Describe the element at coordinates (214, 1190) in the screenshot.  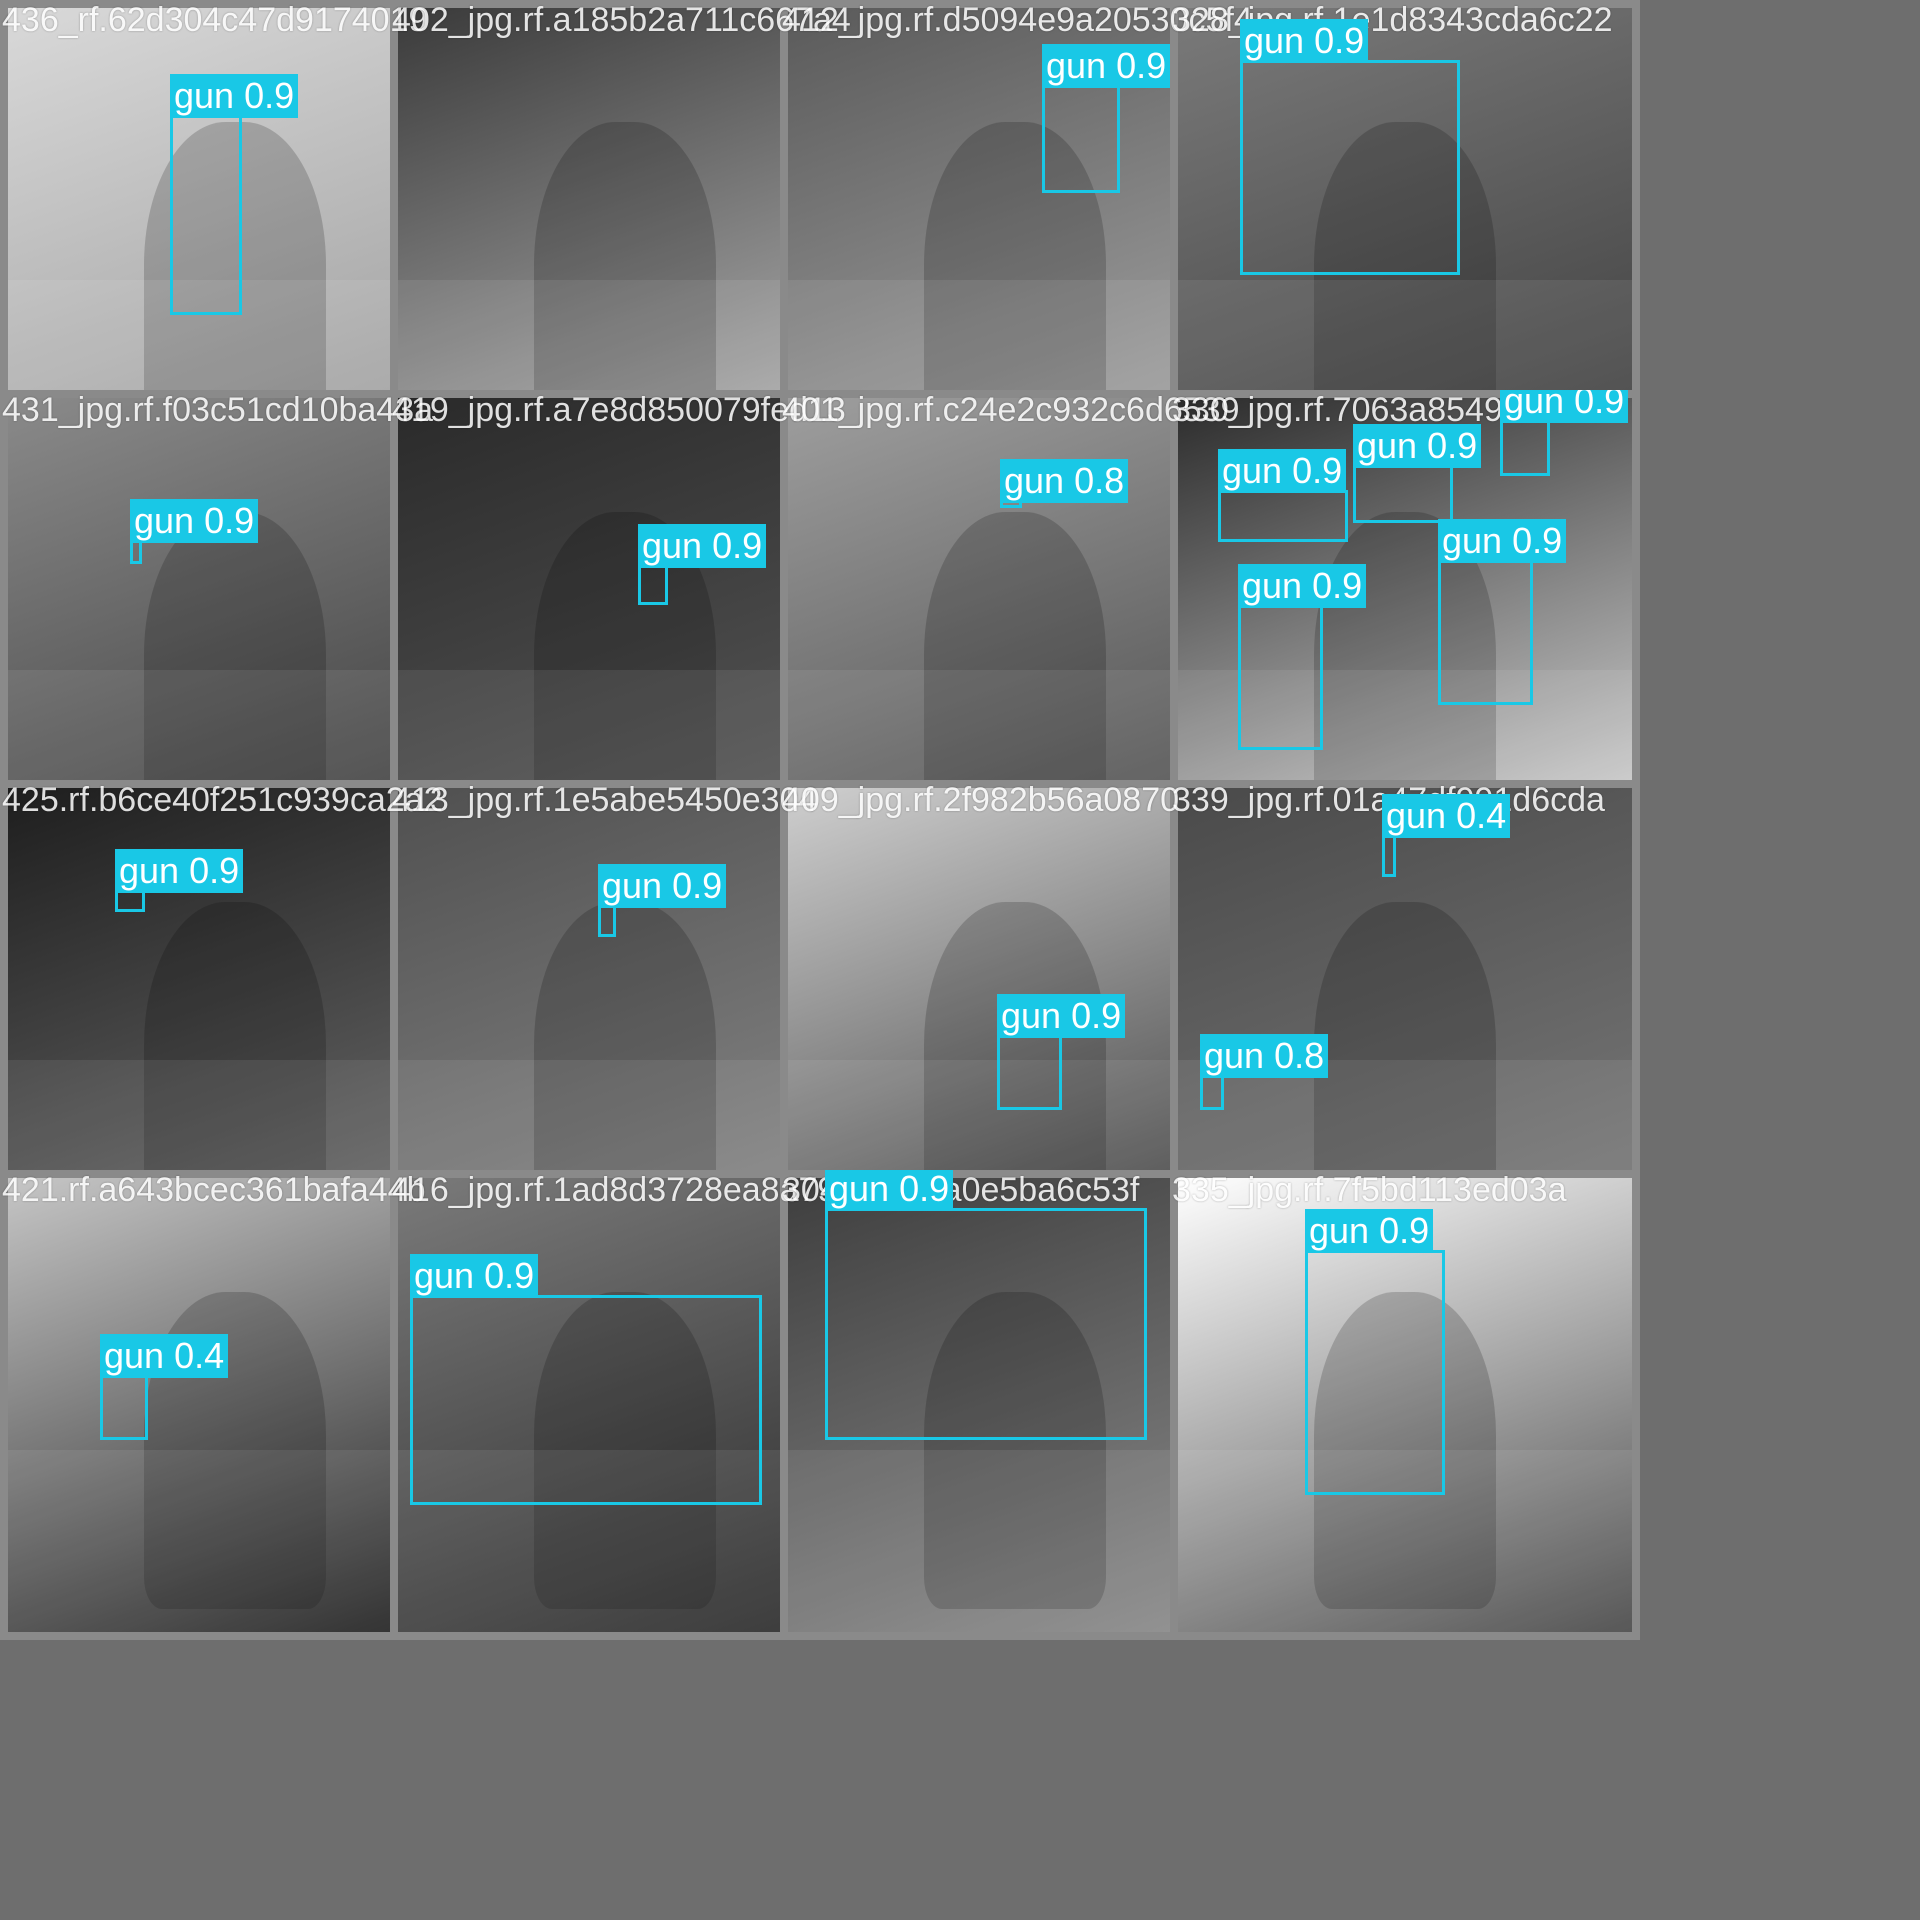
I see `image-filename: 421.rf.a643bcec361bafa44b` at that location.